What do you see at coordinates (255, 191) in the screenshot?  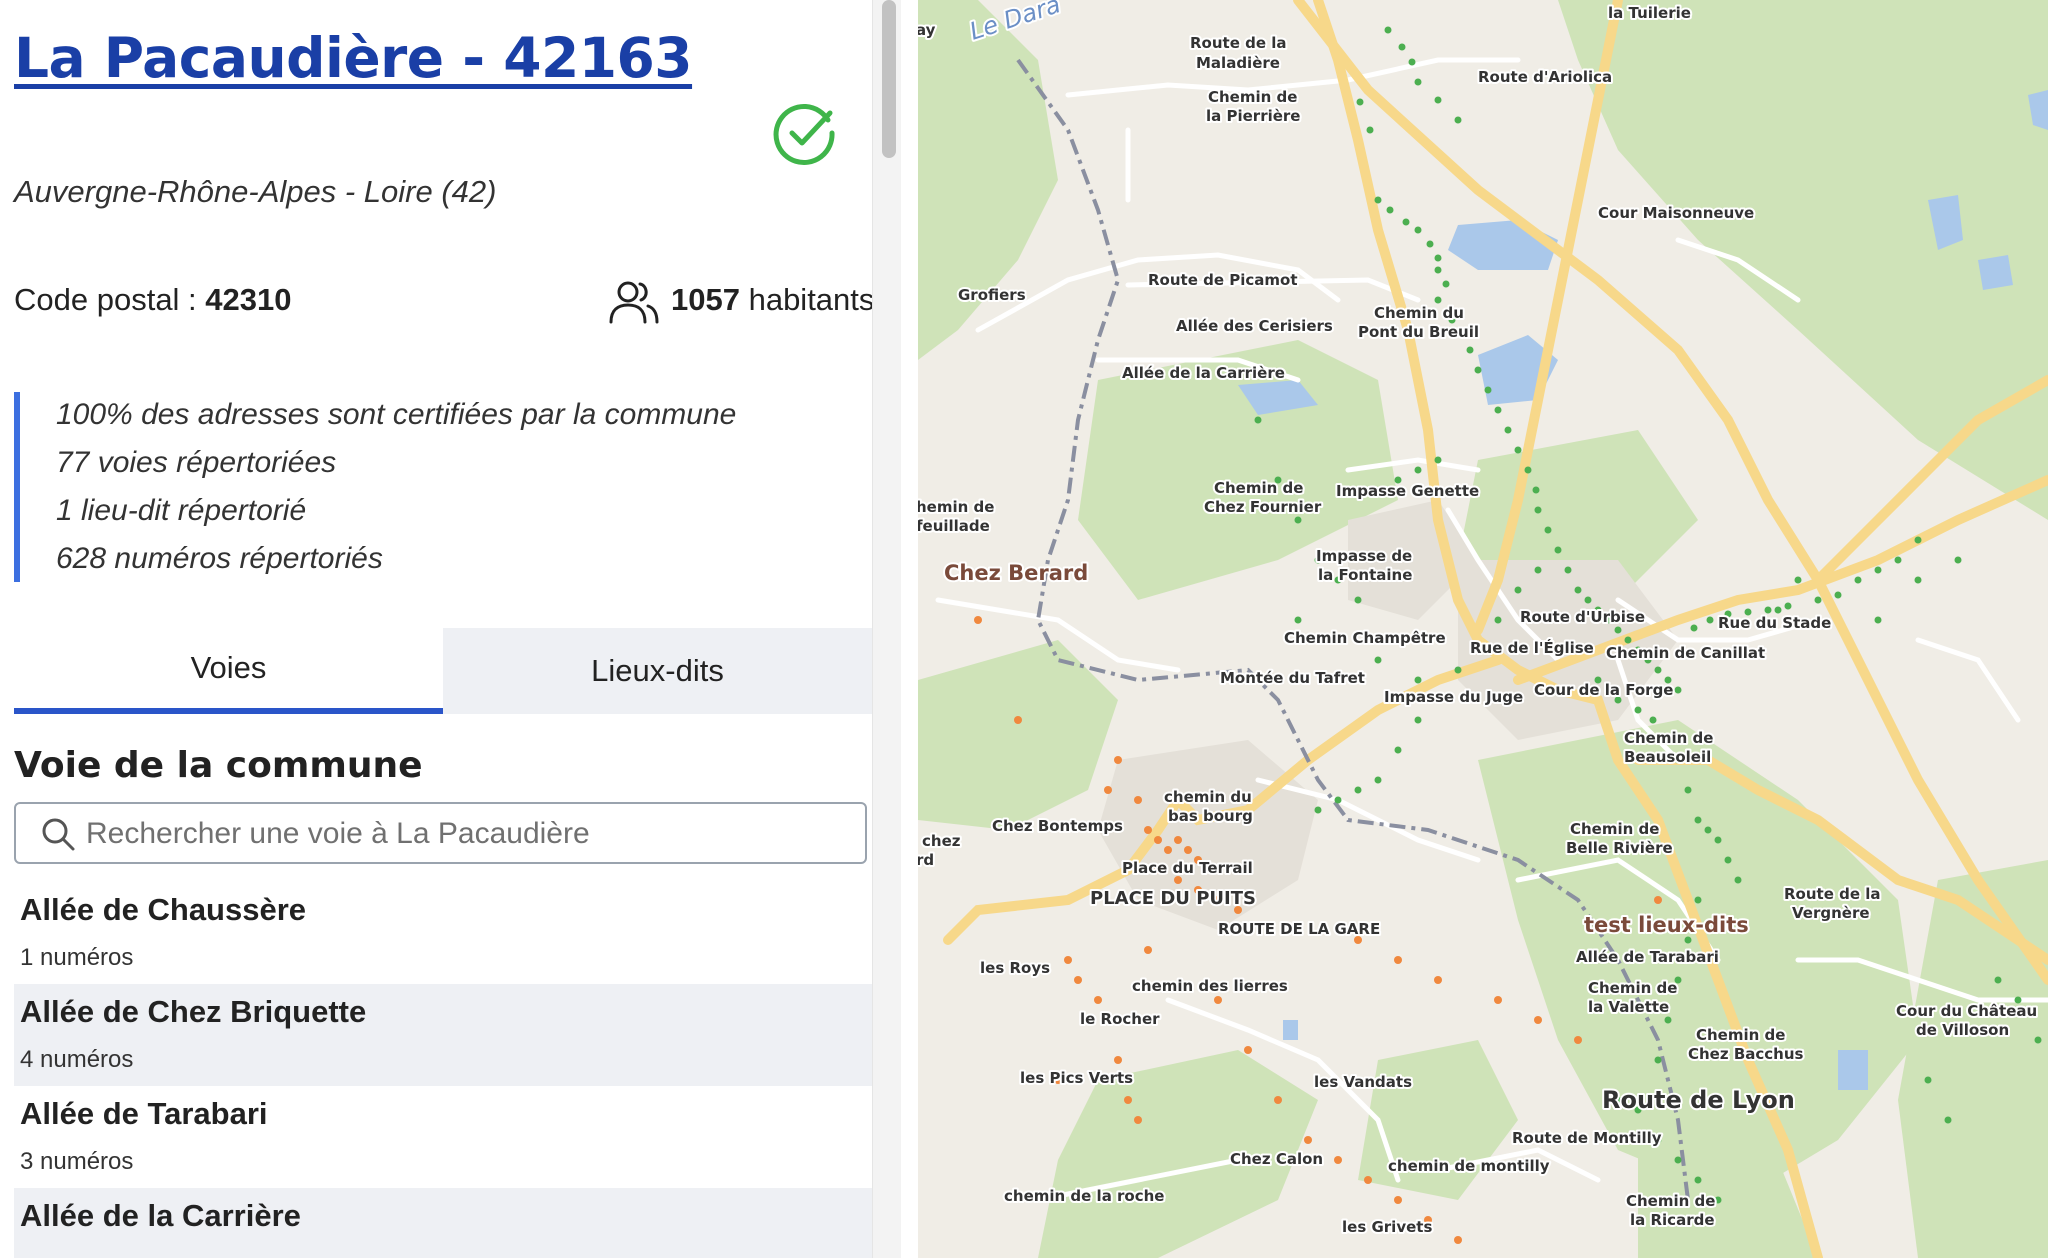 I see `region-label: Auvergne-Rhône-Alpes - Loire (42)` at bounding box center [255, 191].